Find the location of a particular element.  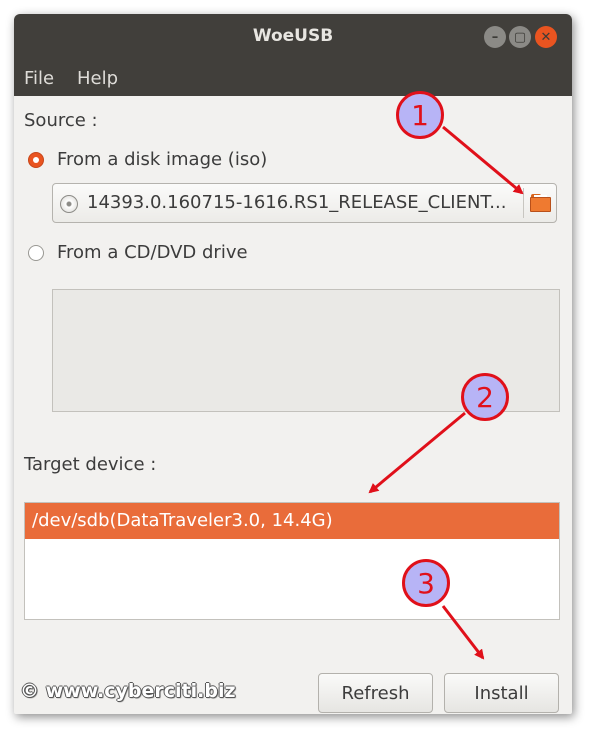

install-button: Install is located at coordinates (501, 693).